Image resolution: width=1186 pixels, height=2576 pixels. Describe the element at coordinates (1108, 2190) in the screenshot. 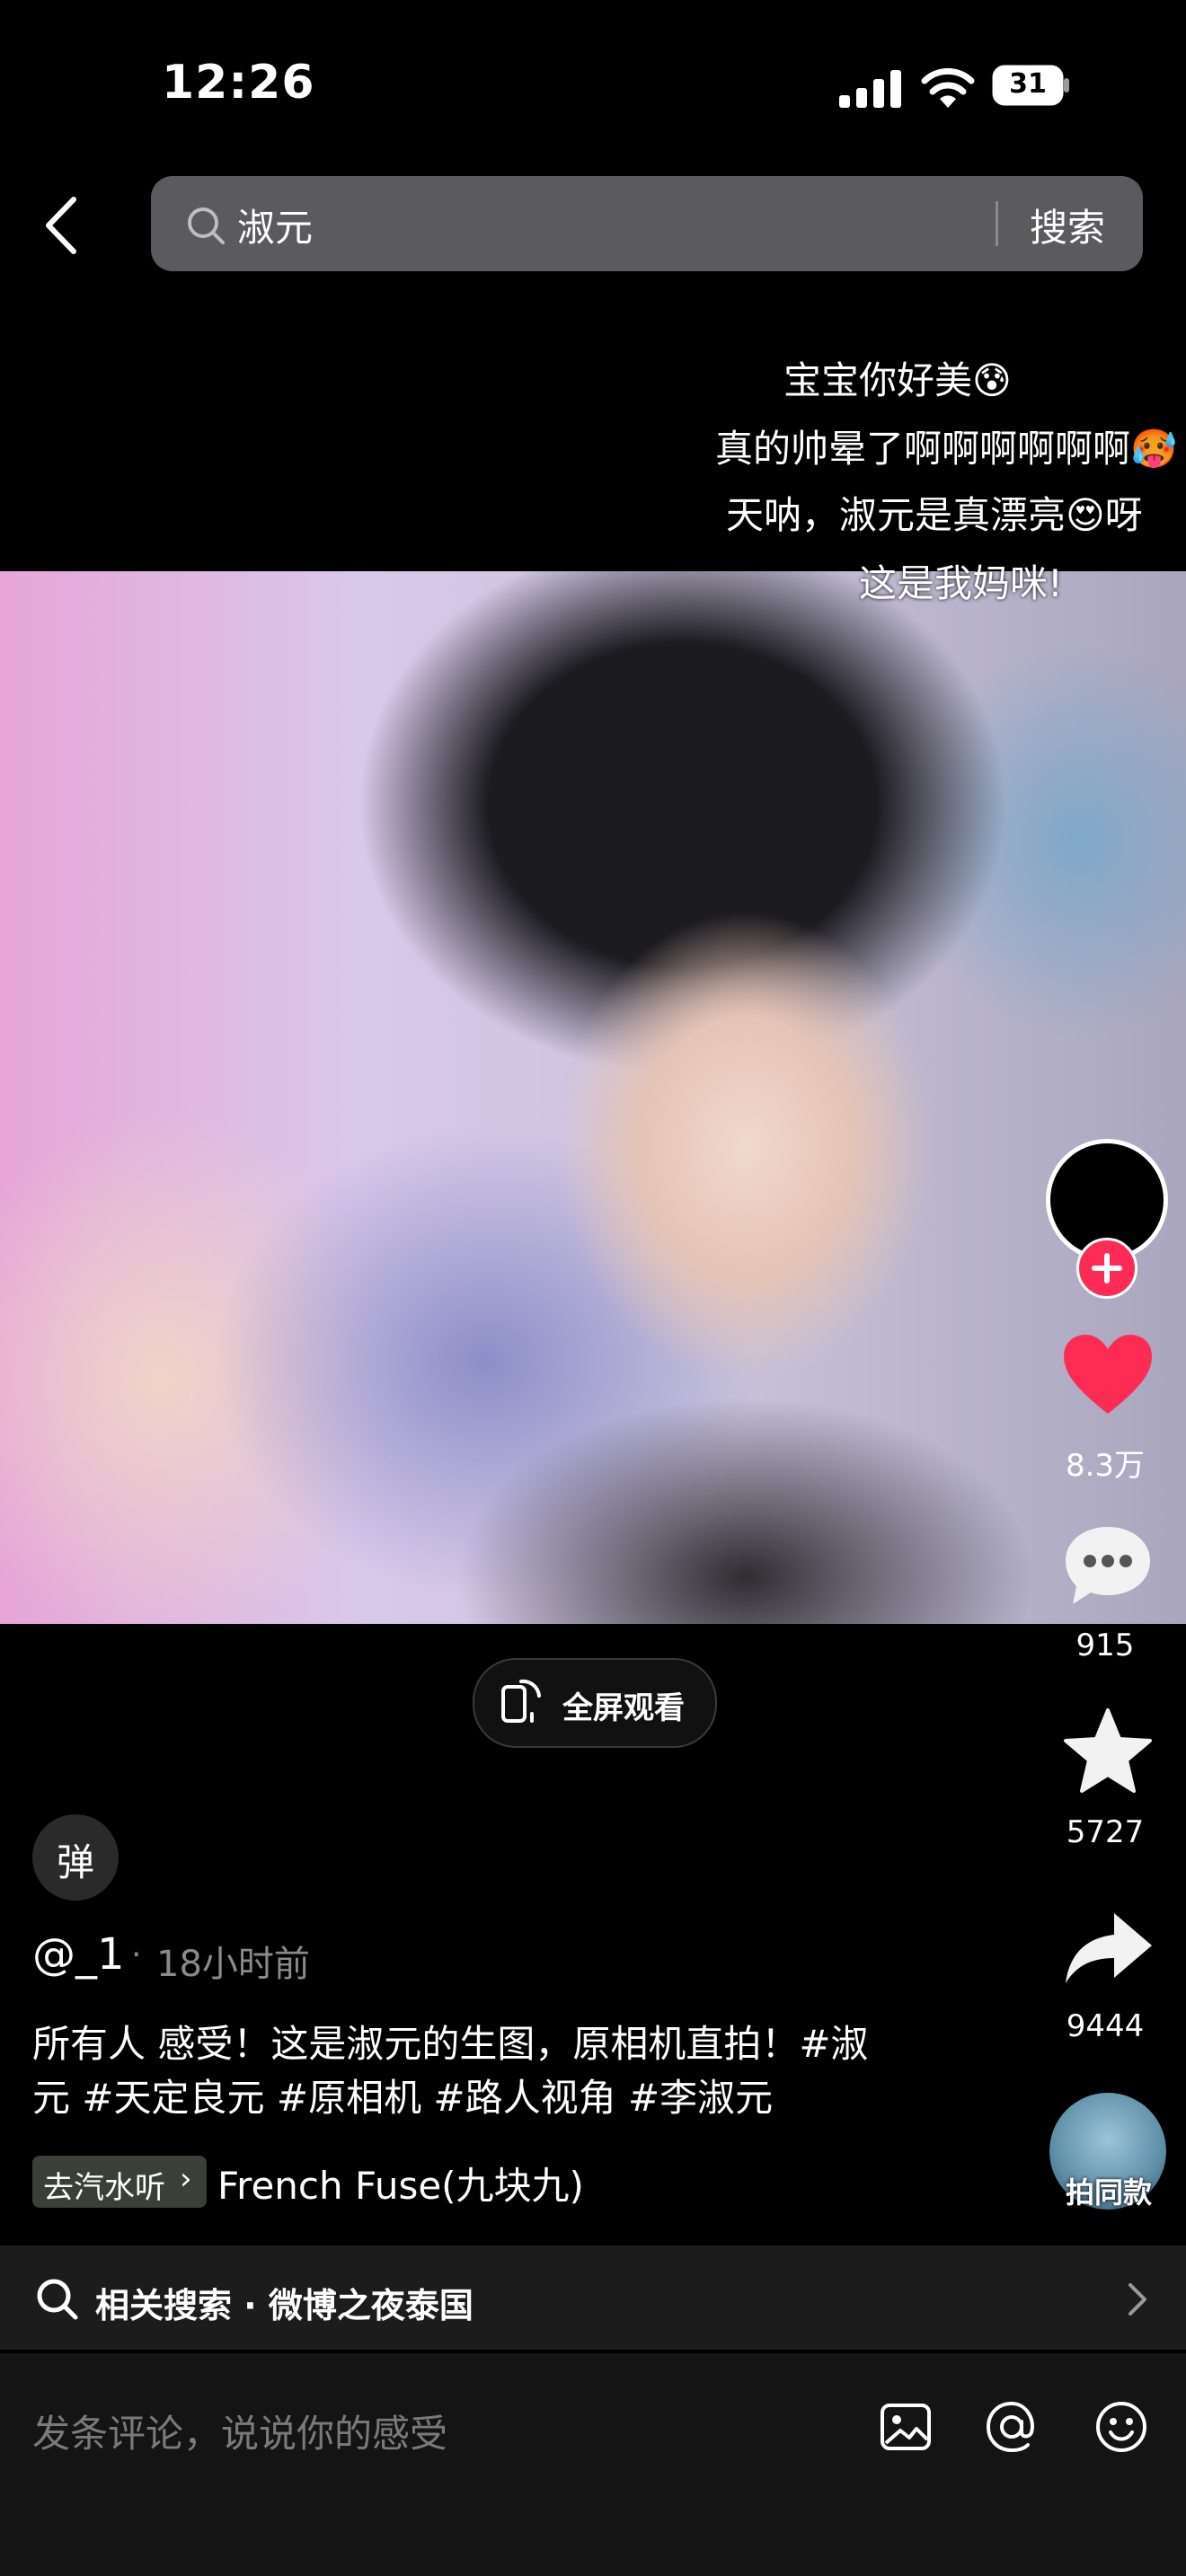

I see `same-style-label: 拍同款` at that location.